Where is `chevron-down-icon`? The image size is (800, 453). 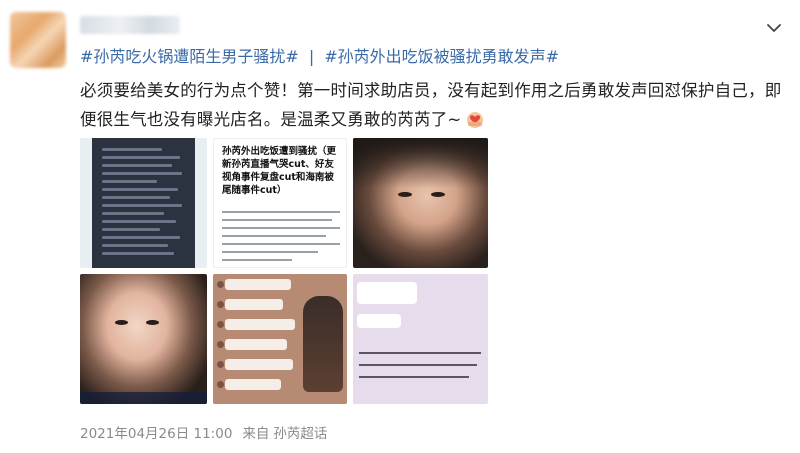
chevron-down-icon is located at coordinates (774, 28).